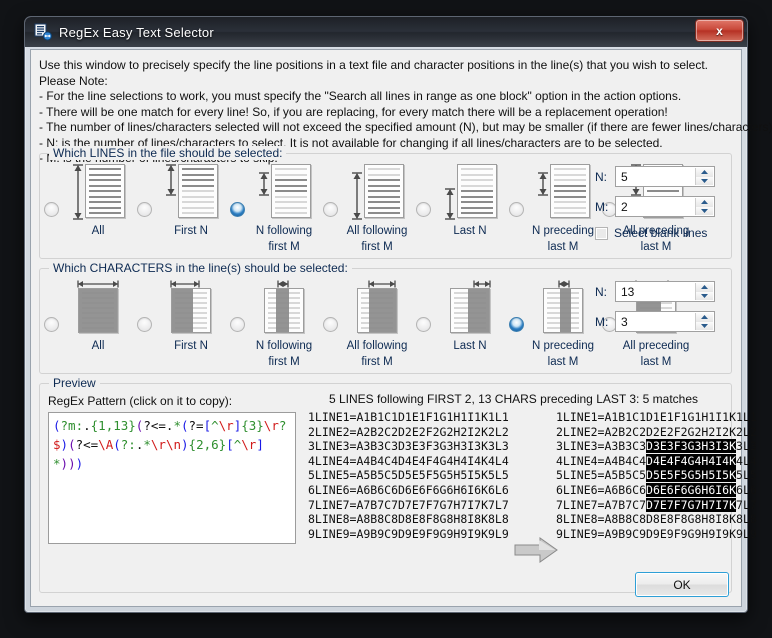  What do you see at coordinates (215, 425) in the screenshot?
I see `regex-token: ^` at bounding box center [215, 425].